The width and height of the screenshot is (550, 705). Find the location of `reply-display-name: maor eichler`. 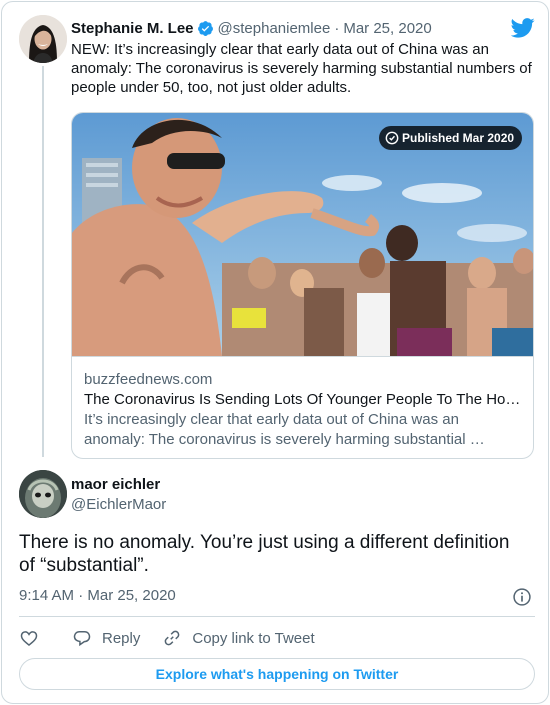

reply-display-name: maor eichler is located at coordinates (115, 484).